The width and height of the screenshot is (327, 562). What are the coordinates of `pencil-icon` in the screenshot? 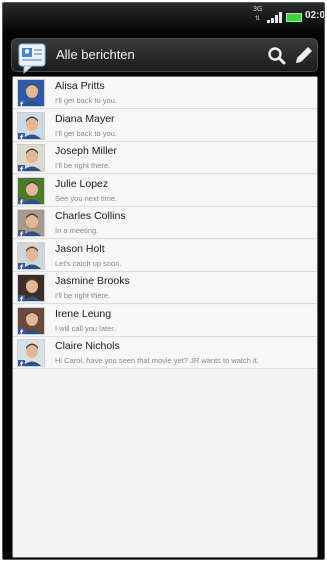 It's located at (304, 55).